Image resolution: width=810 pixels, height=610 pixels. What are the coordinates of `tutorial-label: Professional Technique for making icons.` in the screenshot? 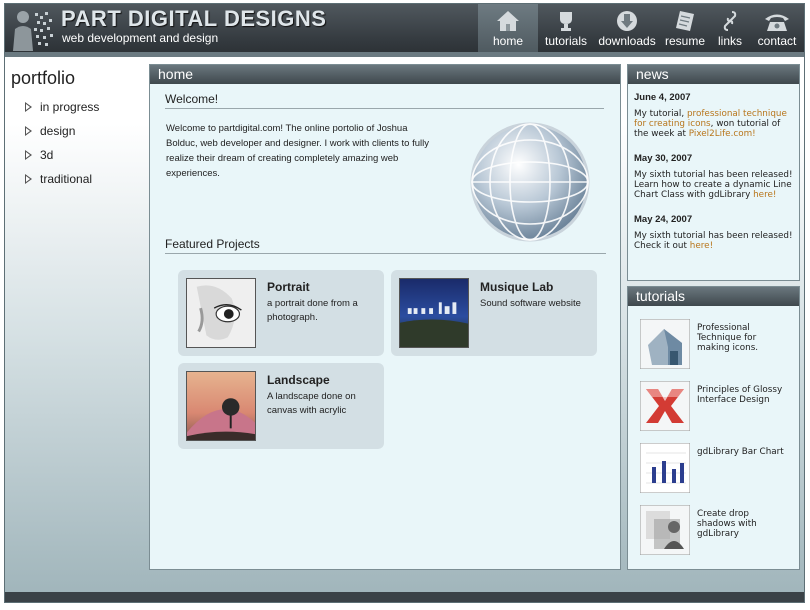 It's located at (728, 338).